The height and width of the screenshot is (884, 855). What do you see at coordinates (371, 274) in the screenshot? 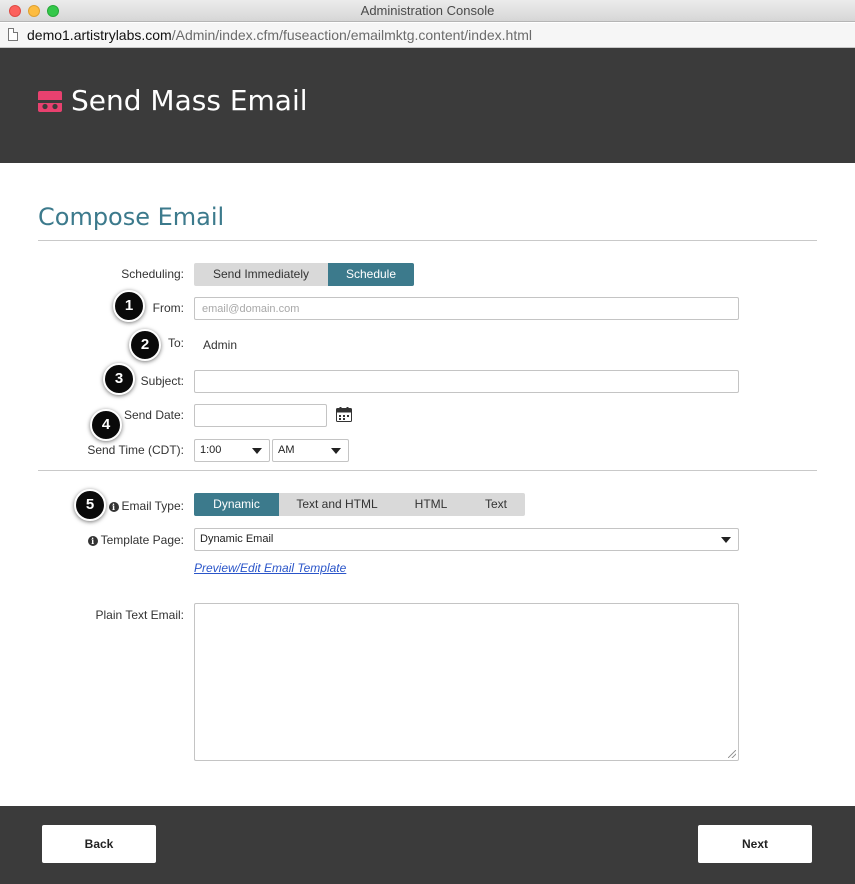
I see `schedule-button: Schedule` at bounding box center [371, 274].